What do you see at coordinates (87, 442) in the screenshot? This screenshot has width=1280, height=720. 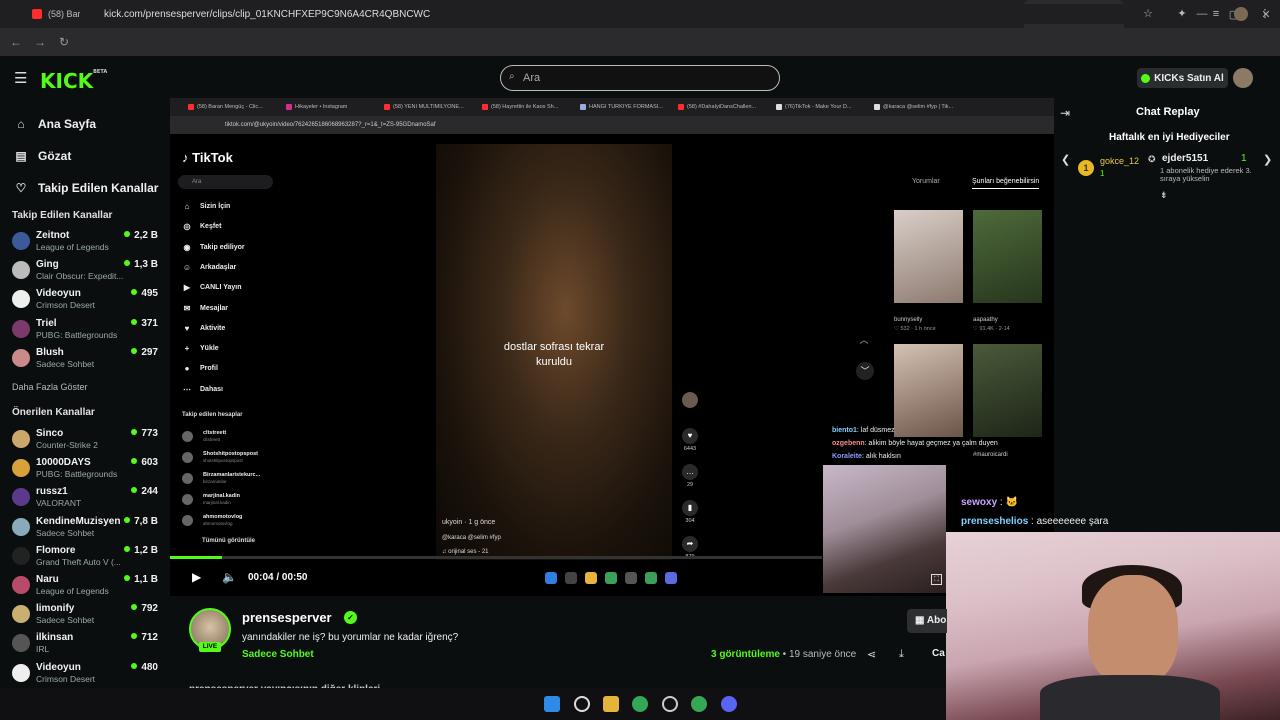 I see `channel-item: Sinco Counter-Strike 2 773` at bounding box center [87, 442].